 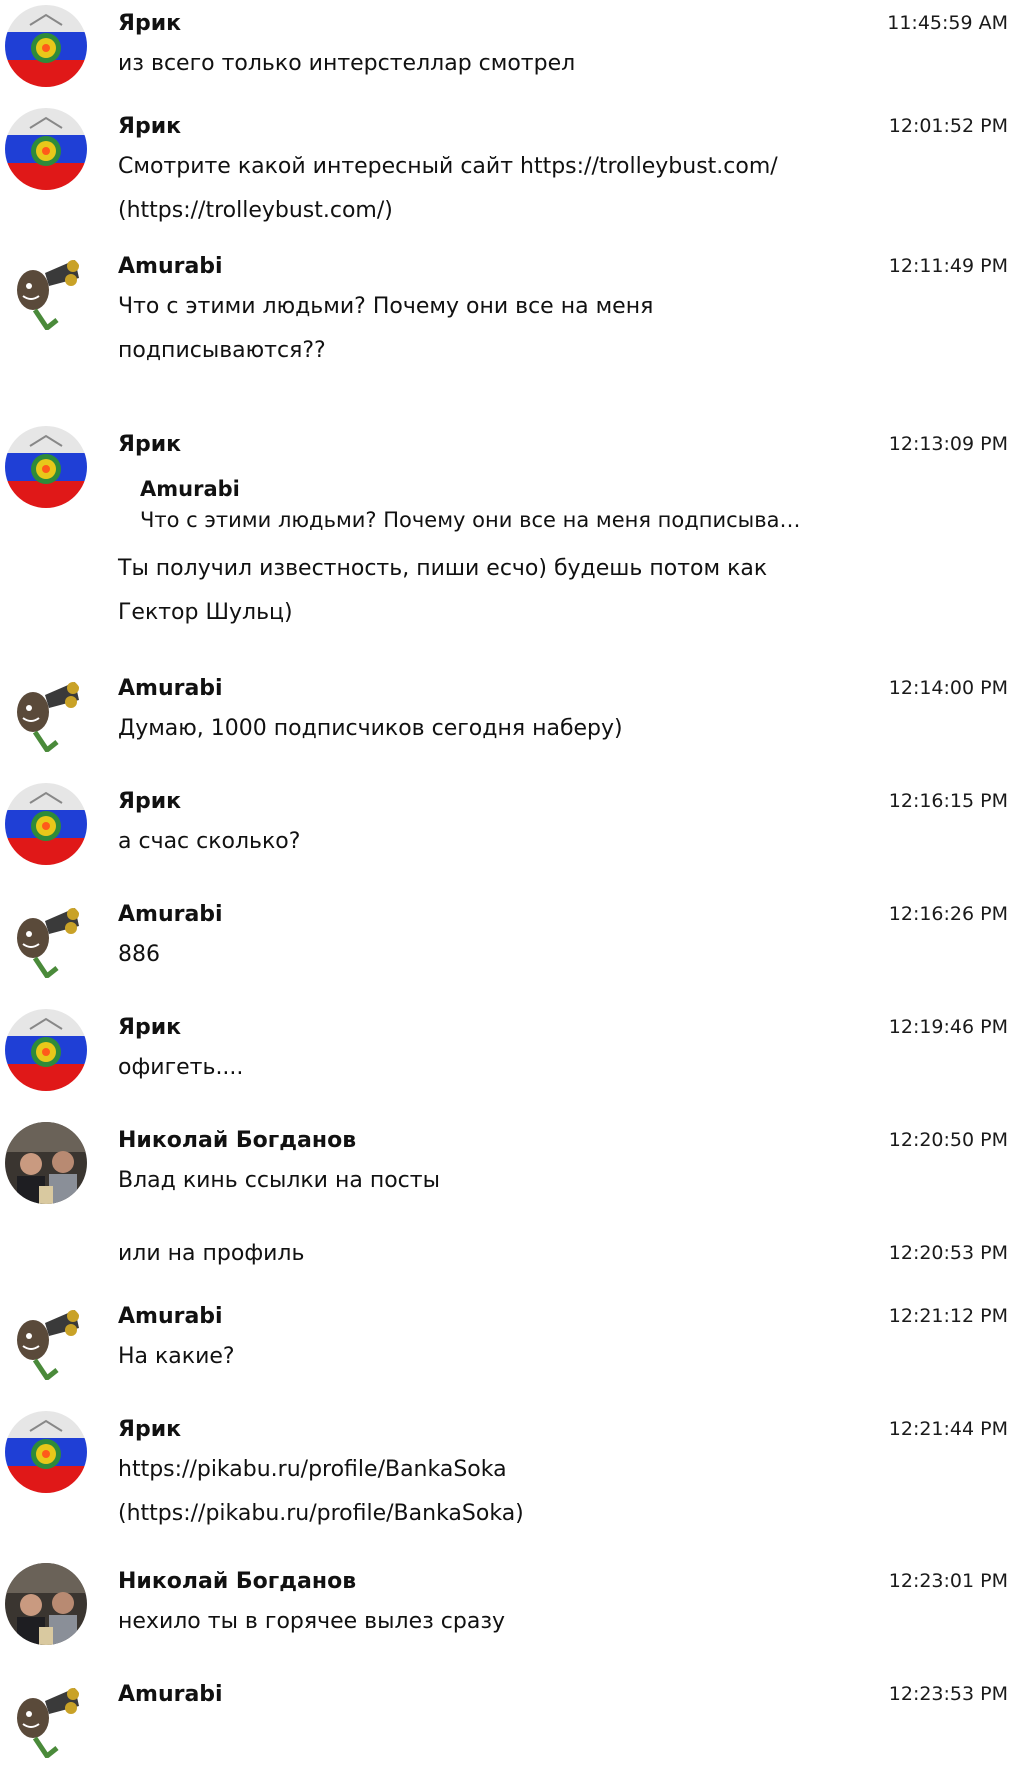 What do you see at coordinates (948, 1429) in the screenshot?
I see `message-timestamp: 12:21:44 PM` at bounding box center [948, 1429].